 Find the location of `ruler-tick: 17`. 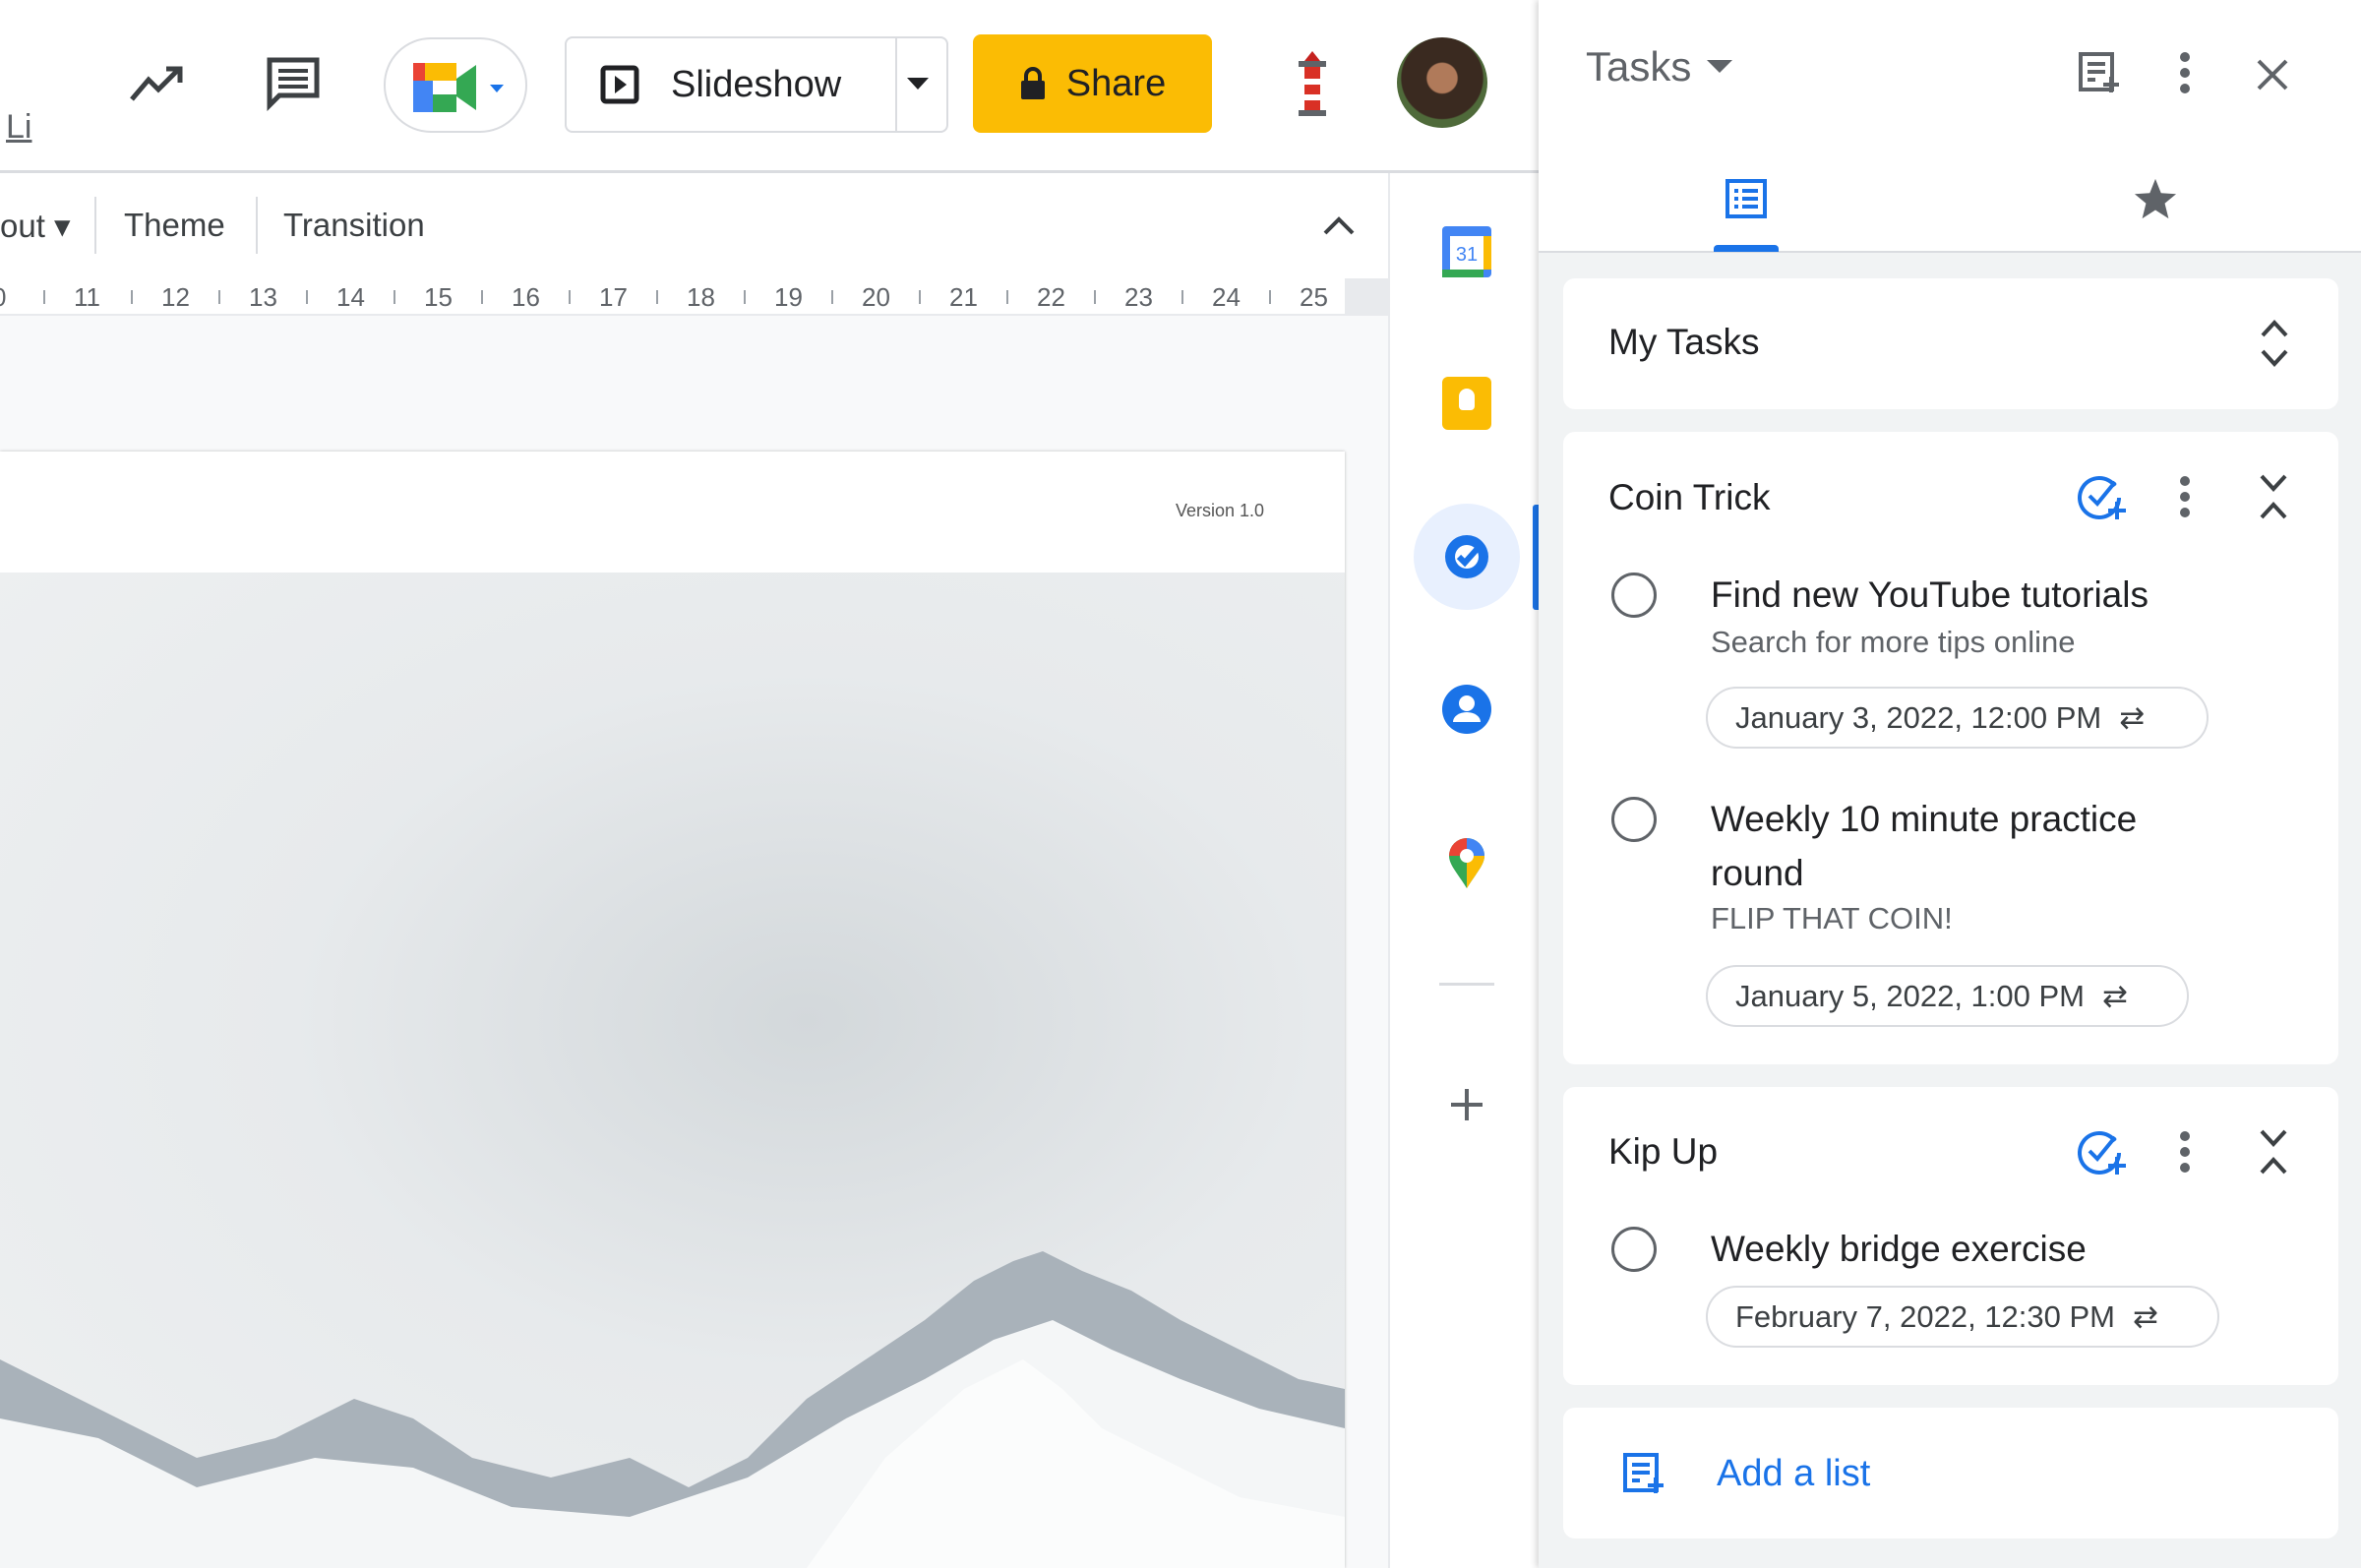

ruler-tick: 17 is located at coordinates (614, 297).